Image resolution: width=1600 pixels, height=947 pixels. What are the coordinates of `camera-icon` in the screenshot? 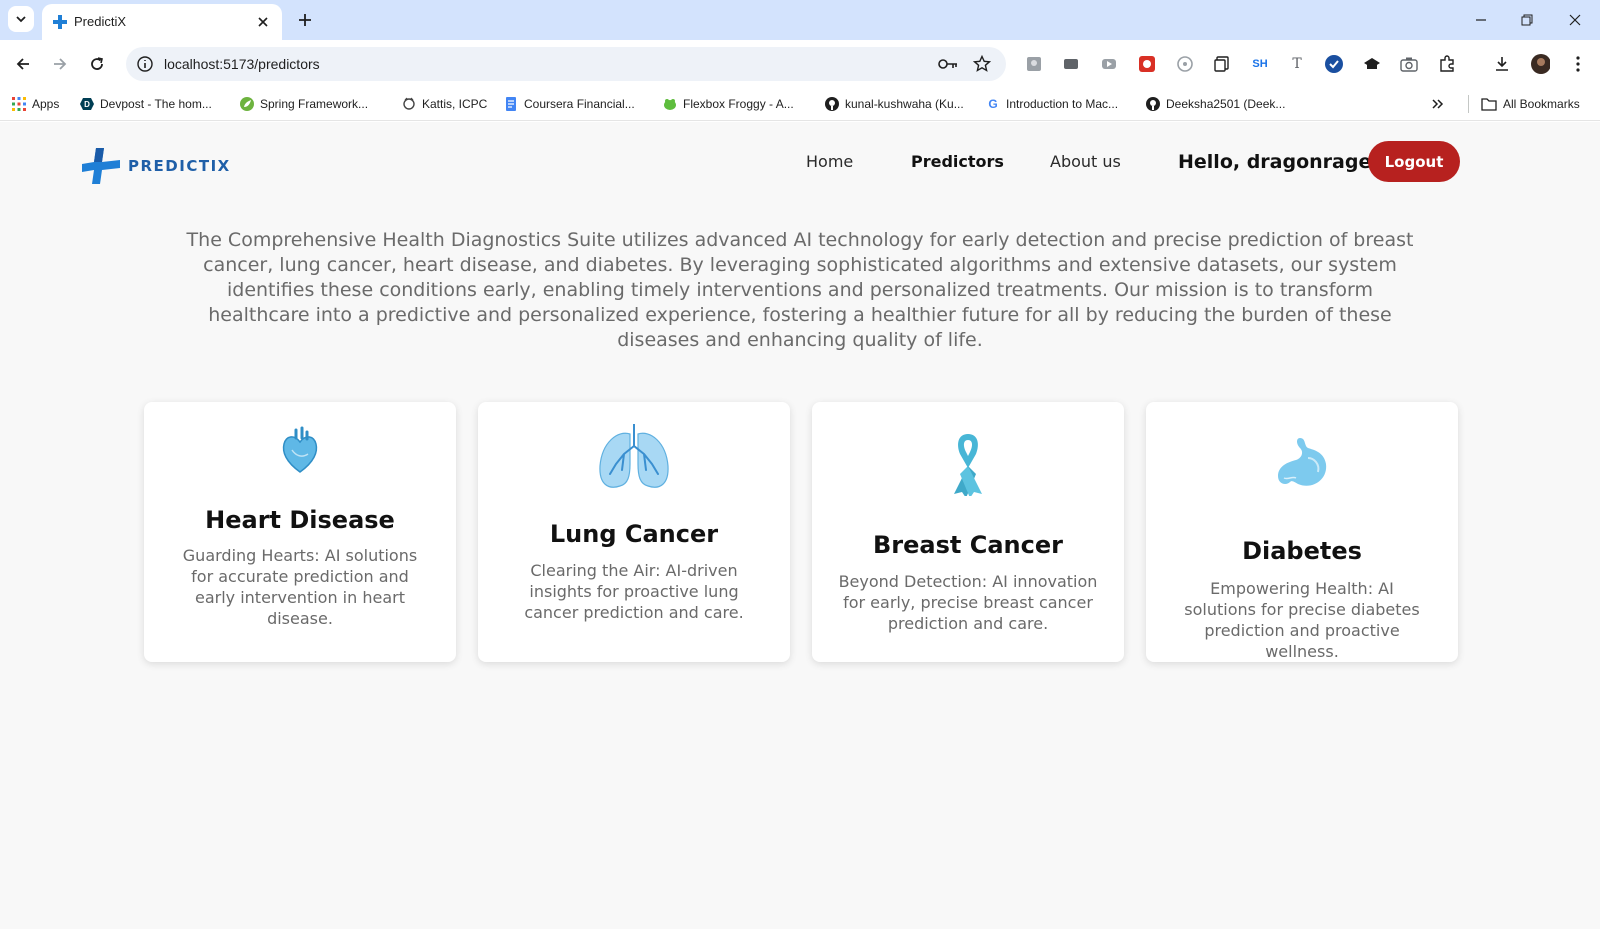 It's located at (1409, 64).